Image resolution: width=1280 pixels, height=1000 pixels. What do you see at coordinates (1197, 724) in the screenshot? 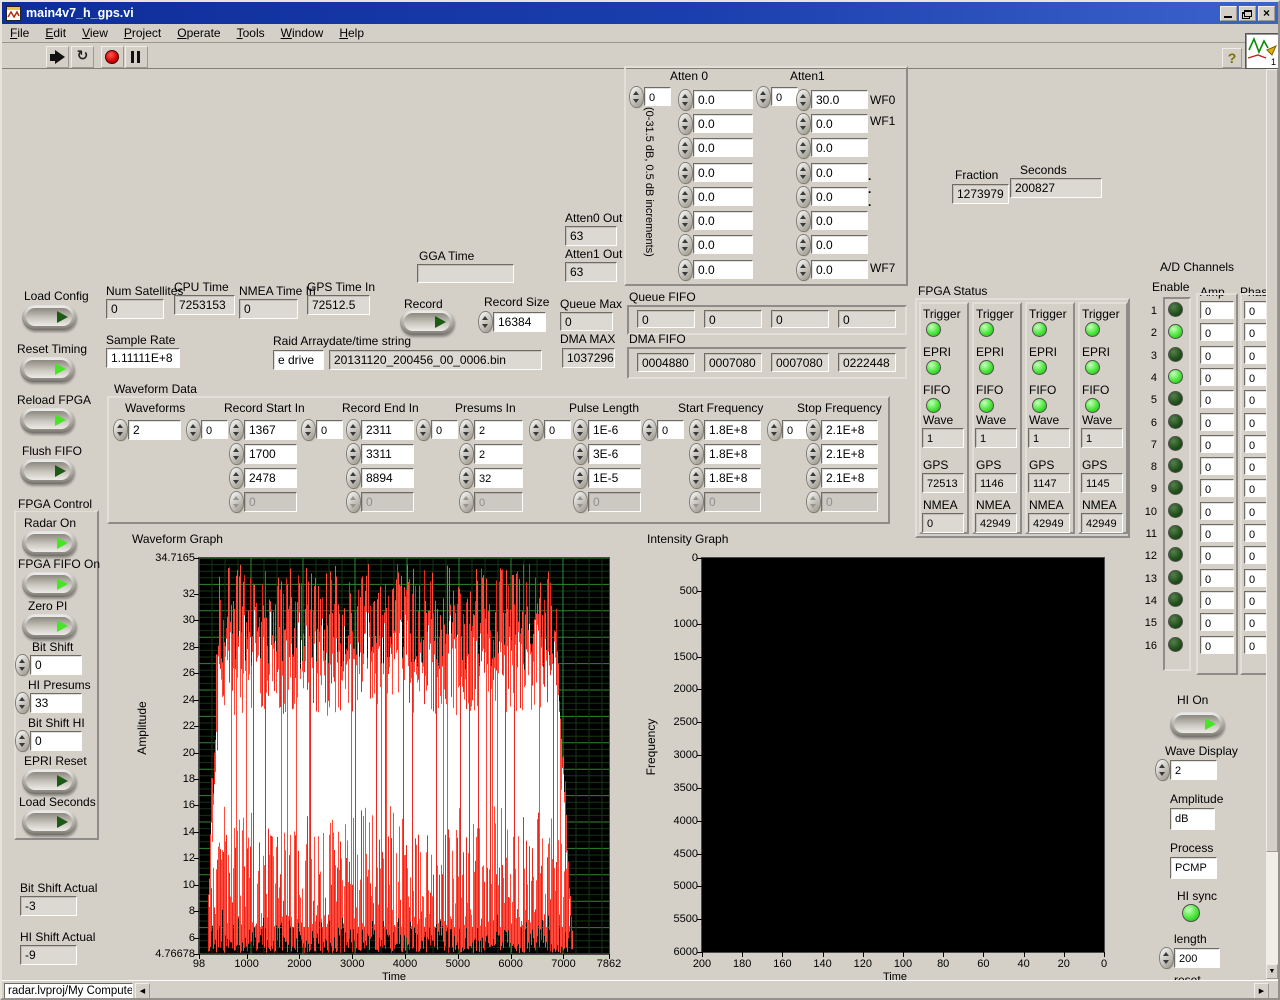
I see `hi-on-button` at bounding box center [1197, 724].